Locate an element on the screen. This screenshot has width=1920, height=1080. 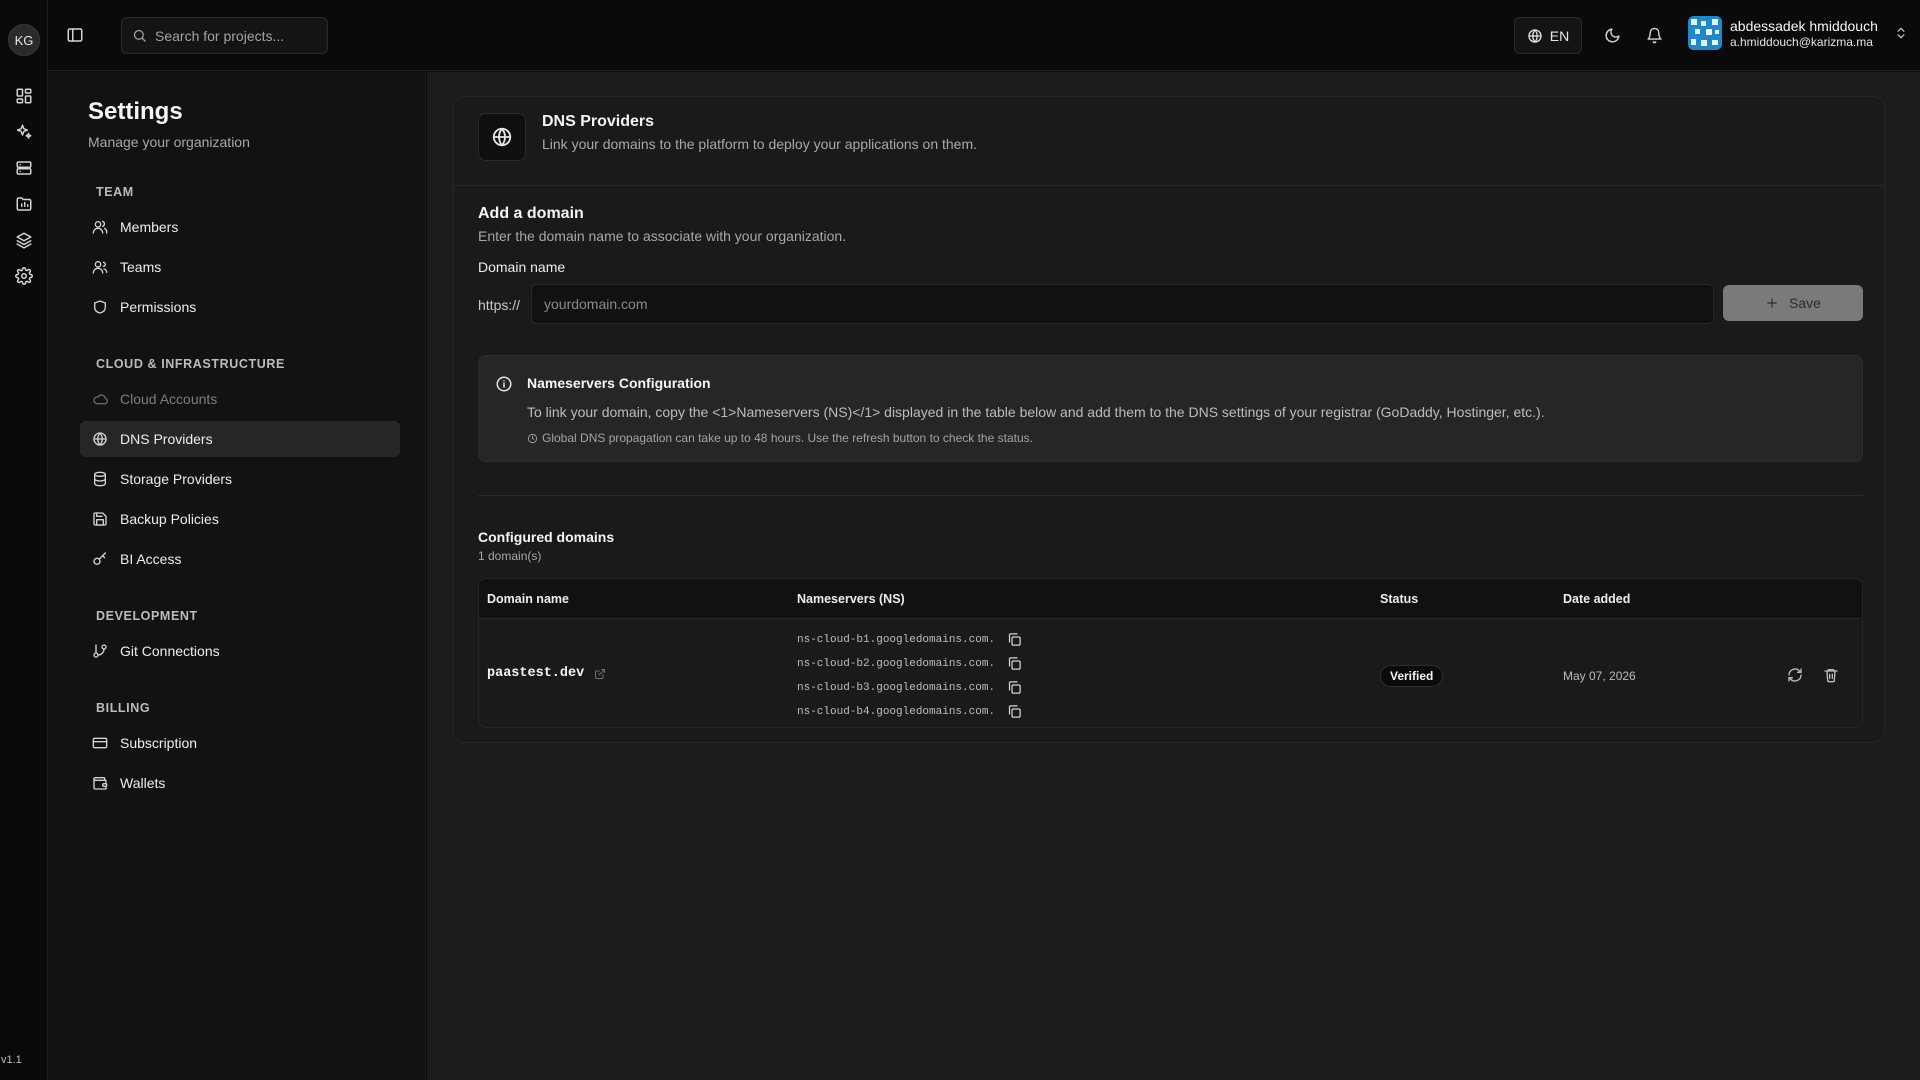
wallet-icon is located at coordinates (100, 783).